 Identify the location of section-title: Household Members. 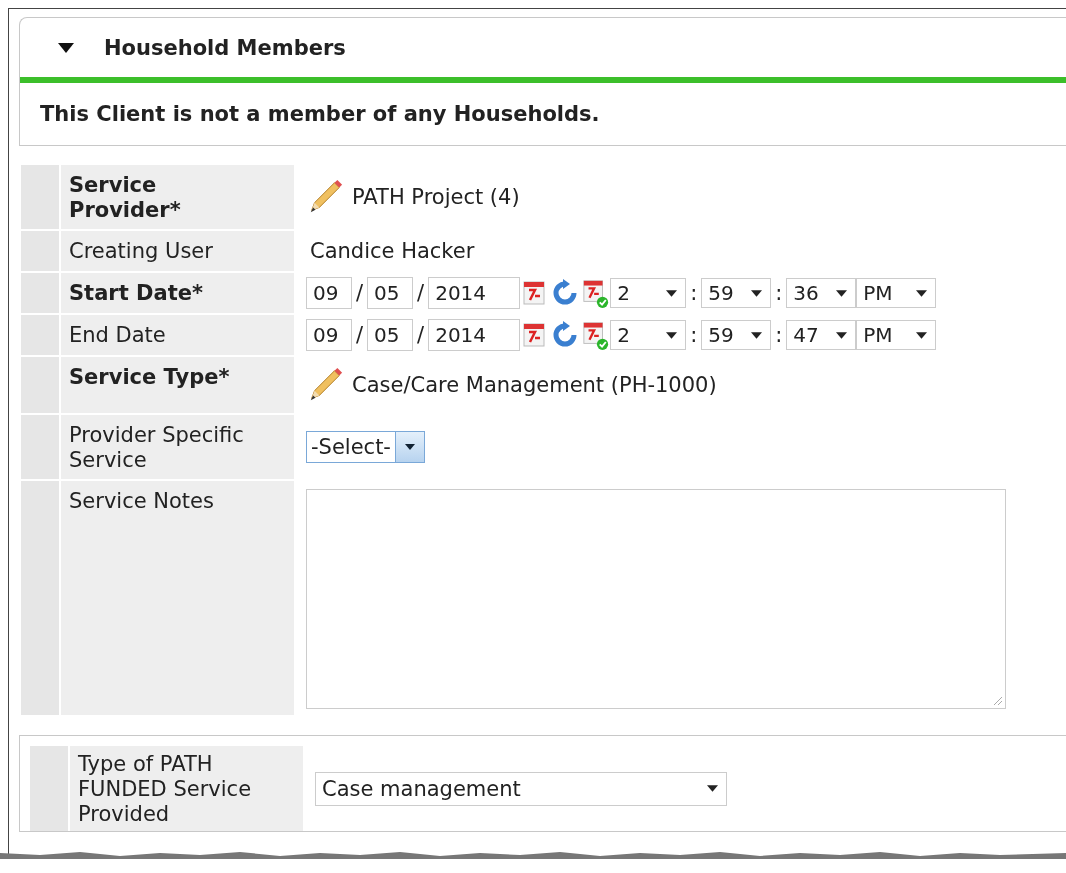
(225, 47).